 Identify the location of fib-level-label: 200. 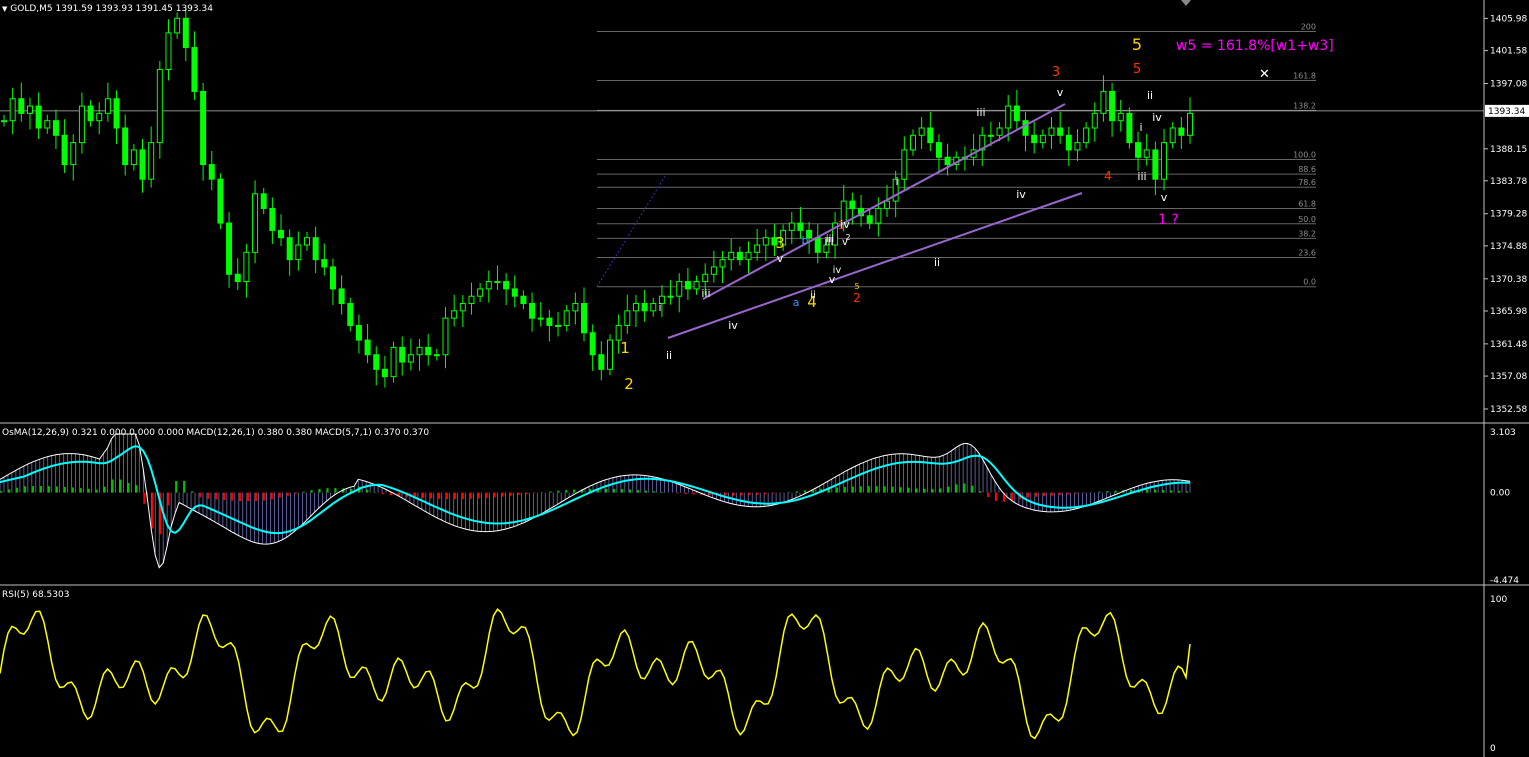
(1308, 26).